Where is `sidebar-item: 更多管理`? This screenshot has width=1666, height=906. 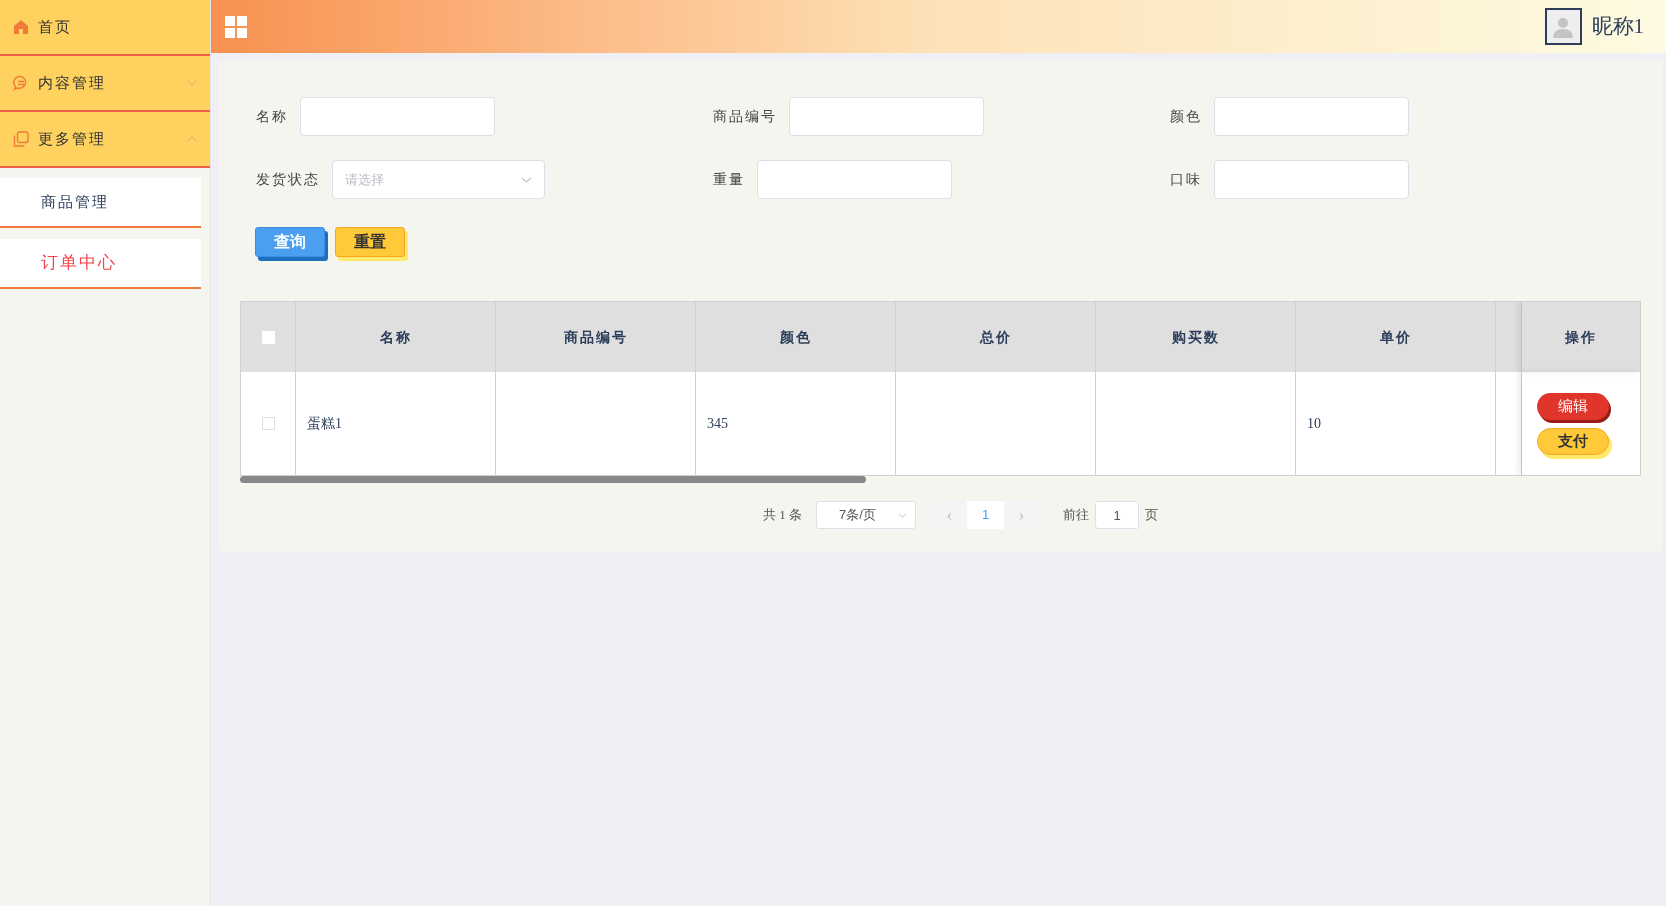 sidebar-item: 更多管理 is located at coordinates (105, 140).